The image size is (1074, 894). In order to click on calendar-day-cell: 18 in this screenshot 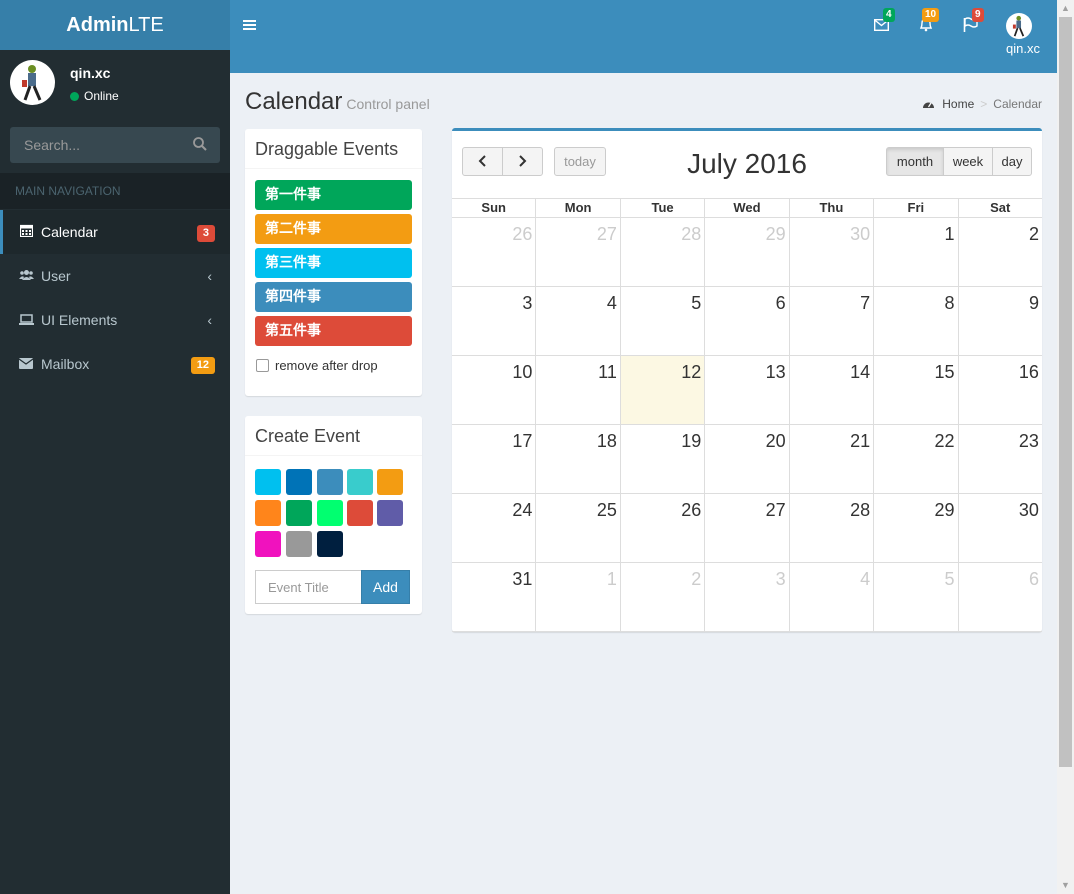, I will do `click(578, 459)`.